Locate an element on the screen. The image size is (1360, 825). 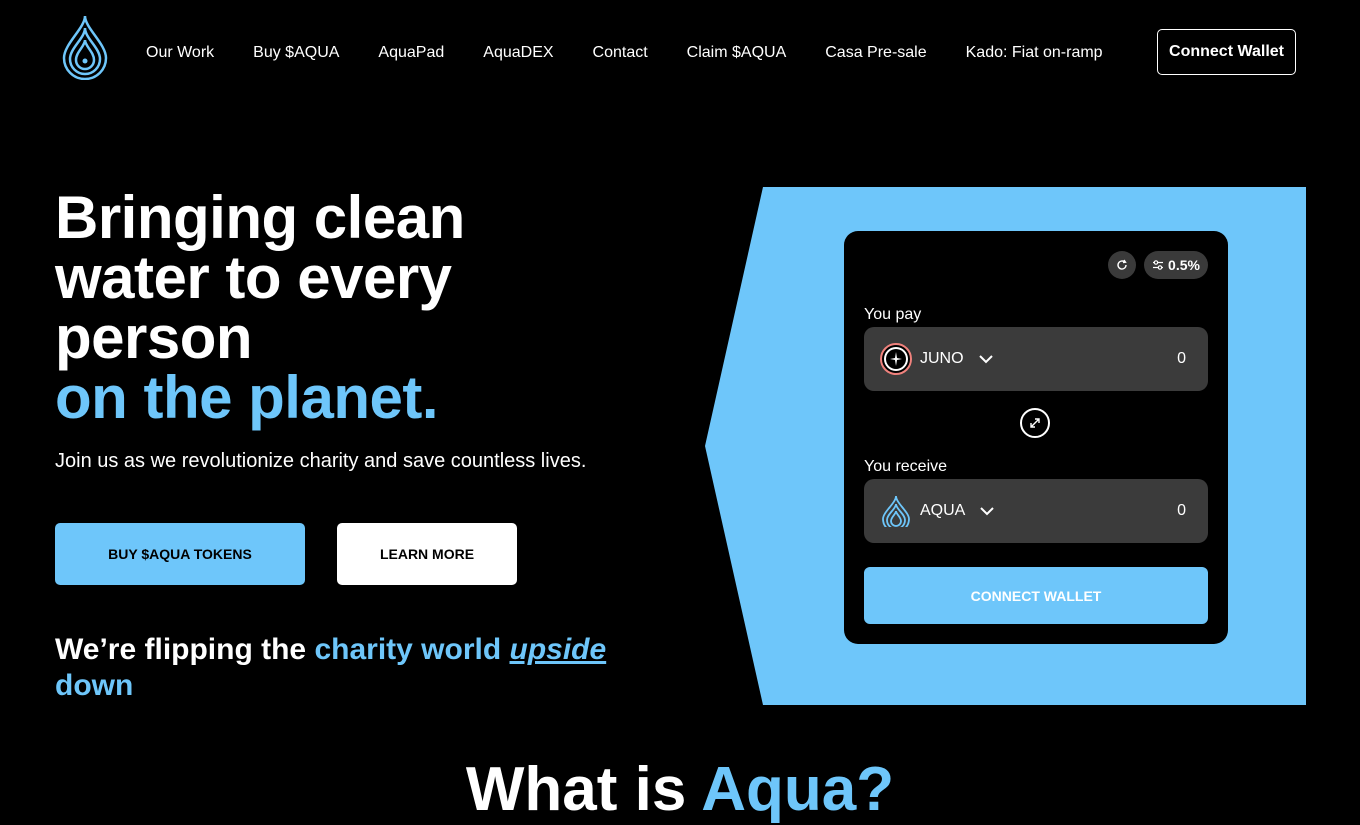
aqua-token-icon is located at coordinates (896, 511).